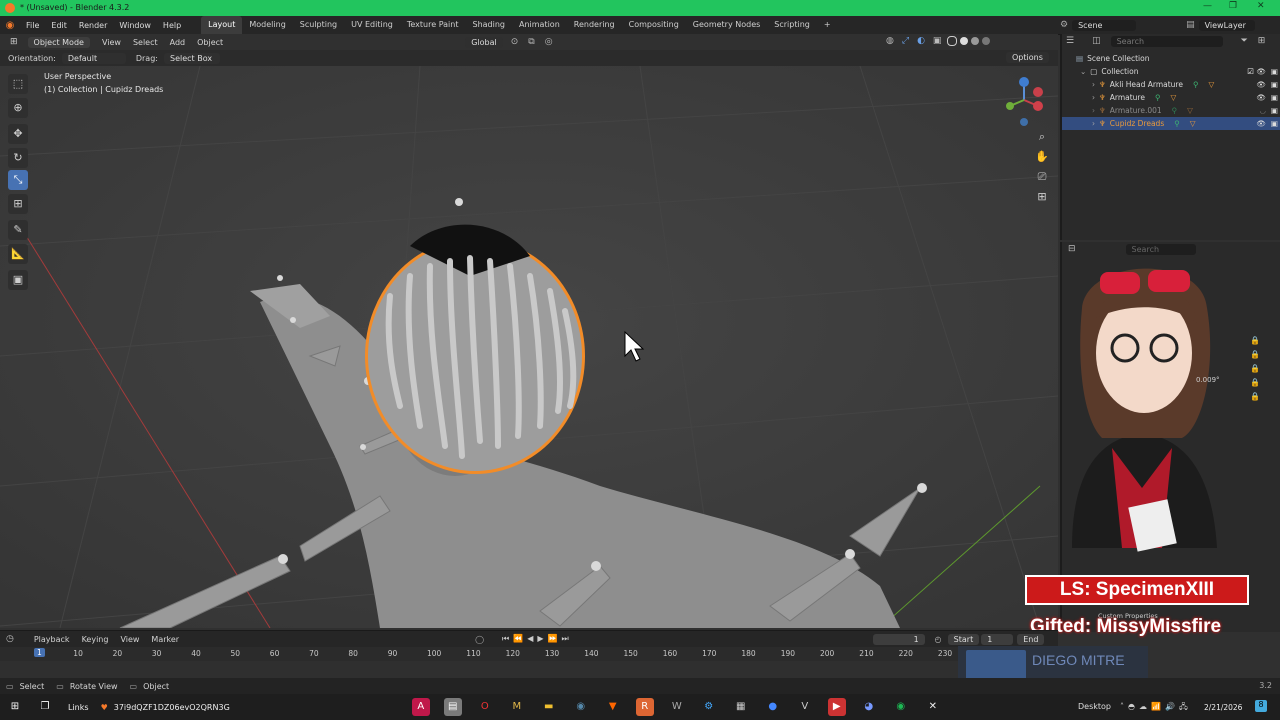  I want to click on brave-icon: ▼, so click(613, 707).